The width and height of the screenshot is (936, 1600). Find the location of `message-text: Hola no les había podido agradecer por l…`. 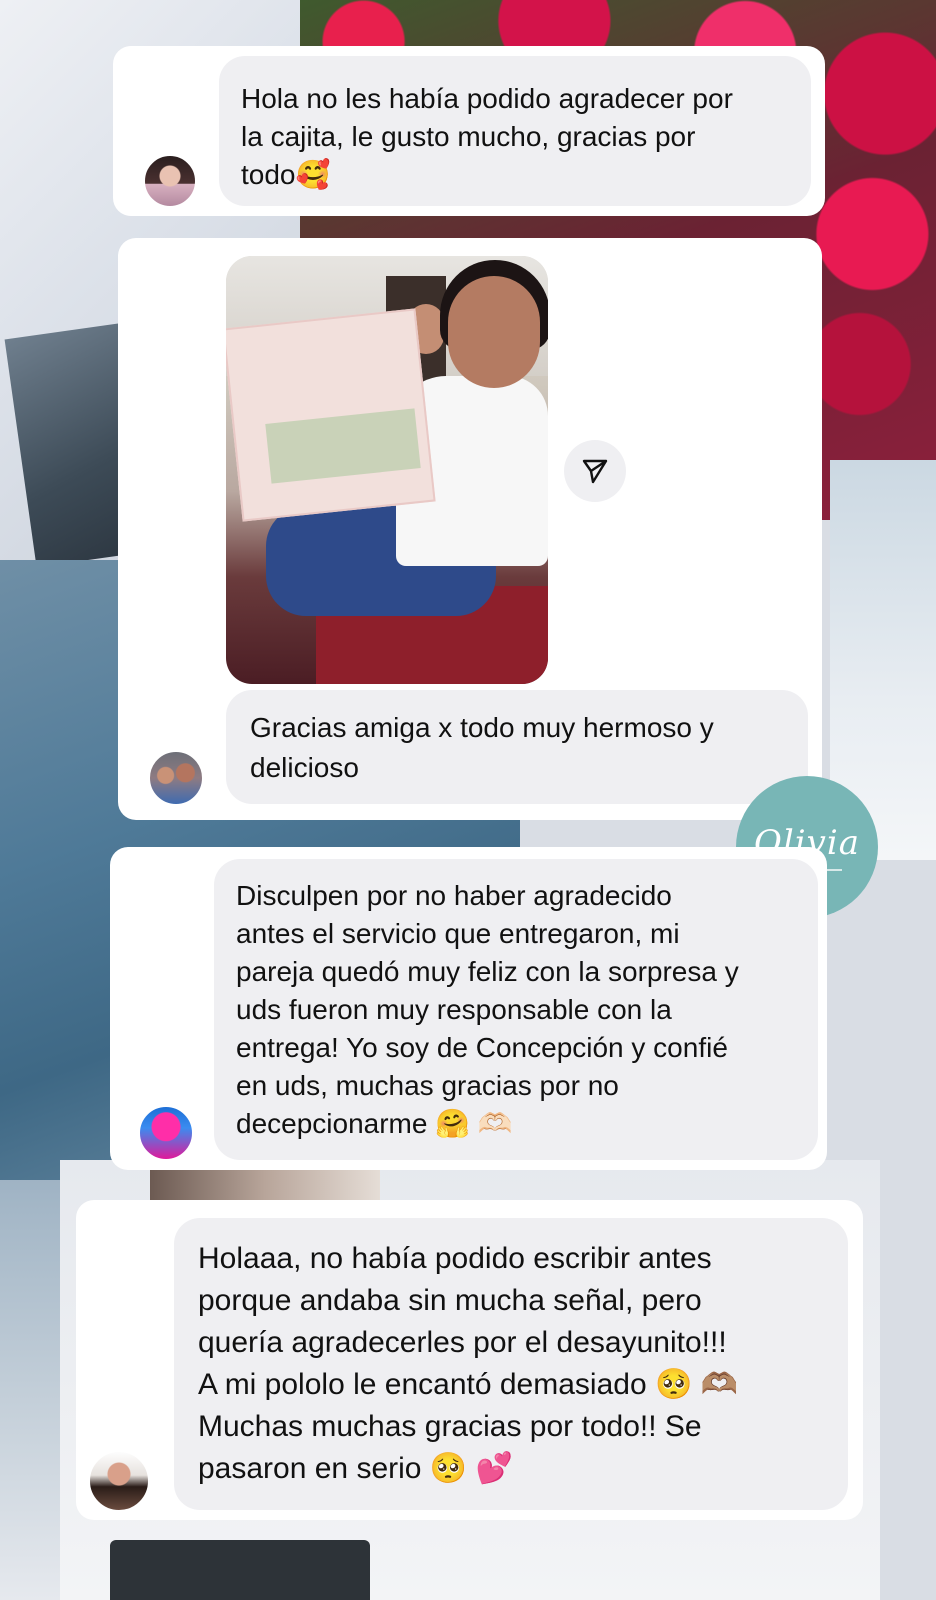

message-text: Hola no les había podido agradecer por l… is located at coordinates (487, 136).